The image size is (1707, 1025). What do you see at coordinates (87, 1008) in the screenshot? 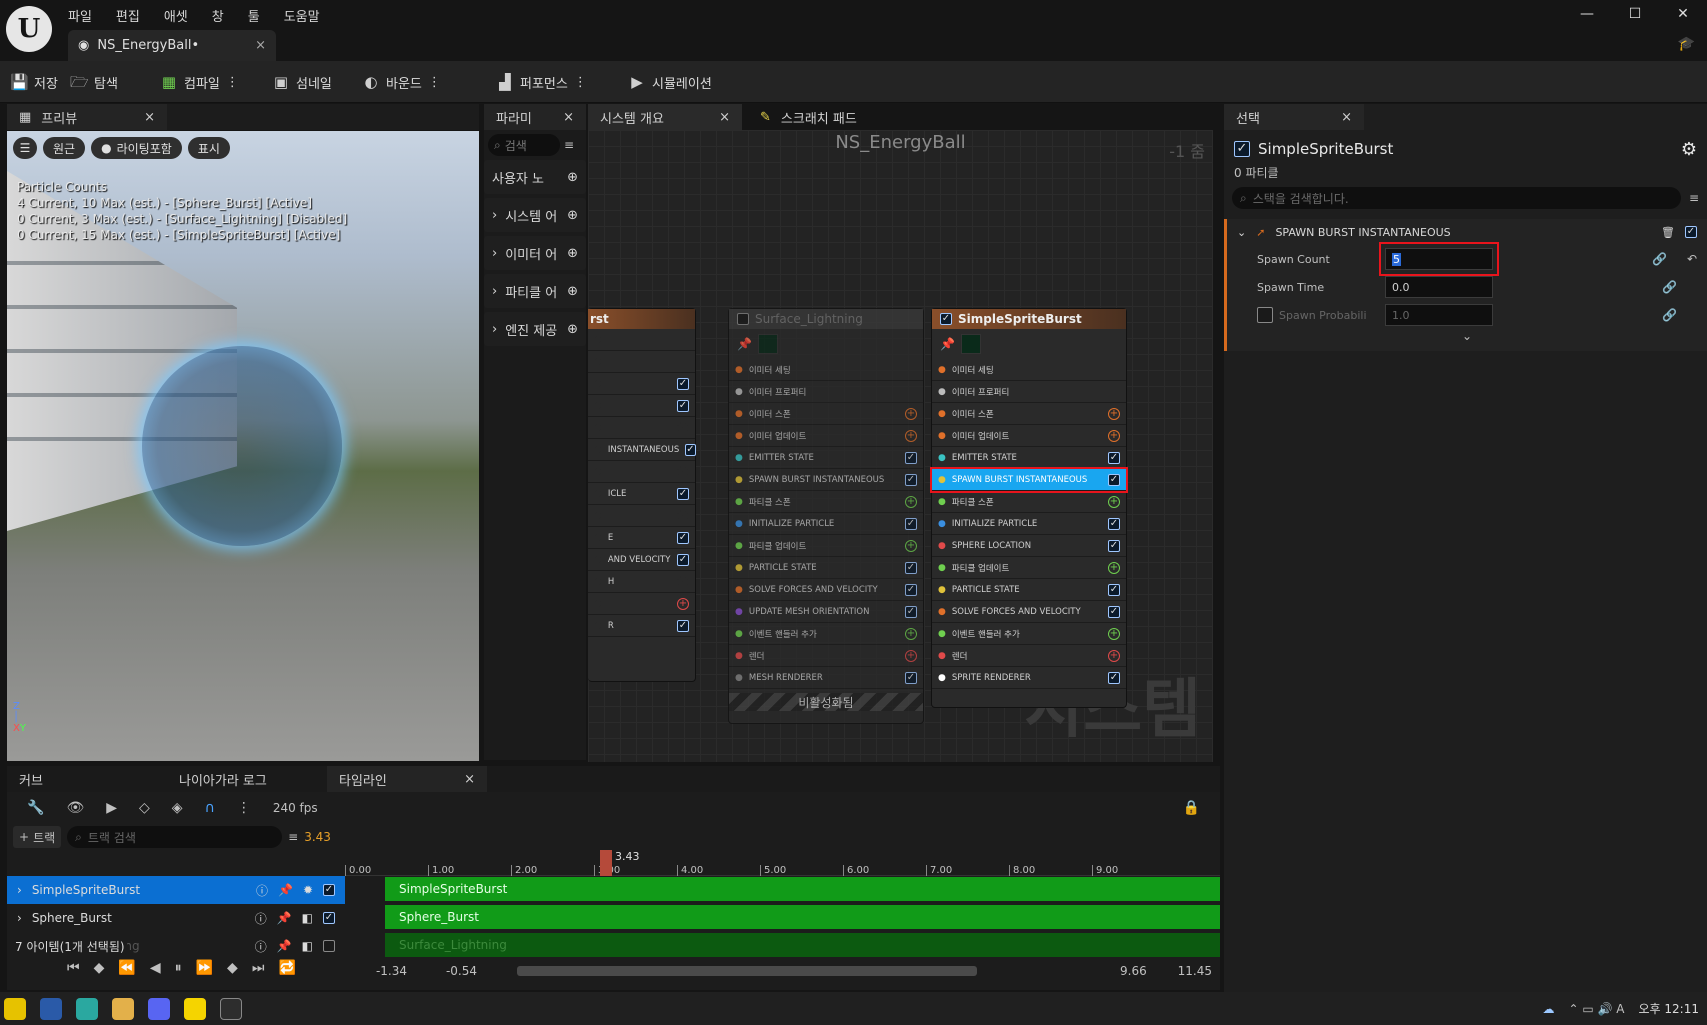
I see `app-icon` at bounding box center [87, 1008].